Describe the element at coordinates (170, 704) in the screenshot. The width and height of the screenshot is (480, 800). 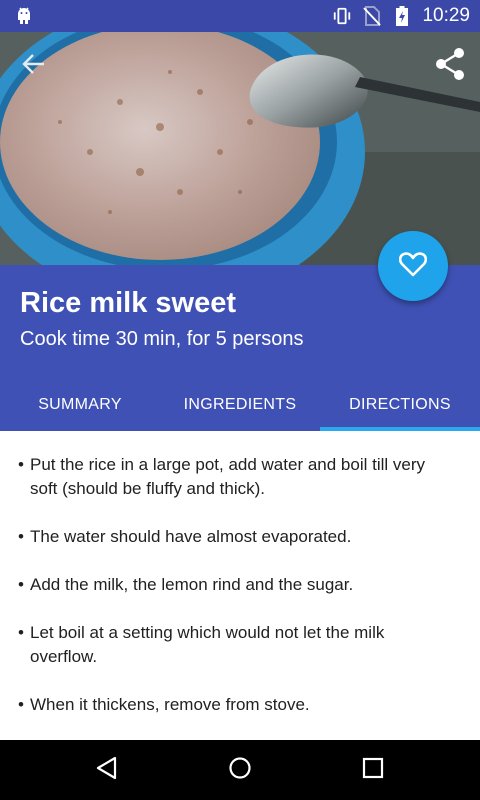
I see `direction-text: When it thickens, remove from stove.` at that location.